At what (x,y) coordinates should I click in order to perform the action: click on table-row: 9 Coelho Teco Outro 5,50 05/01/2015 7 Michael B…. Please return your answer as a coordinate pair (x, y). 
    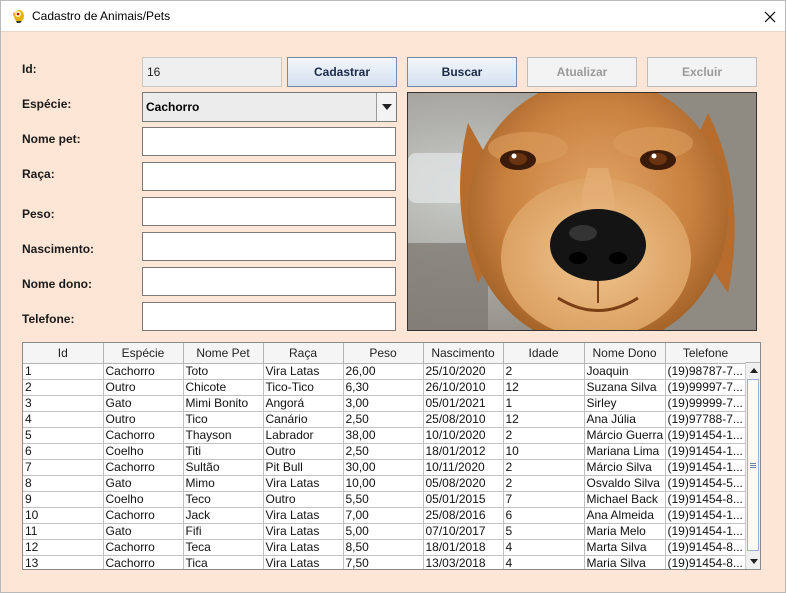
    Looking at the image, I should click on (385, 499).